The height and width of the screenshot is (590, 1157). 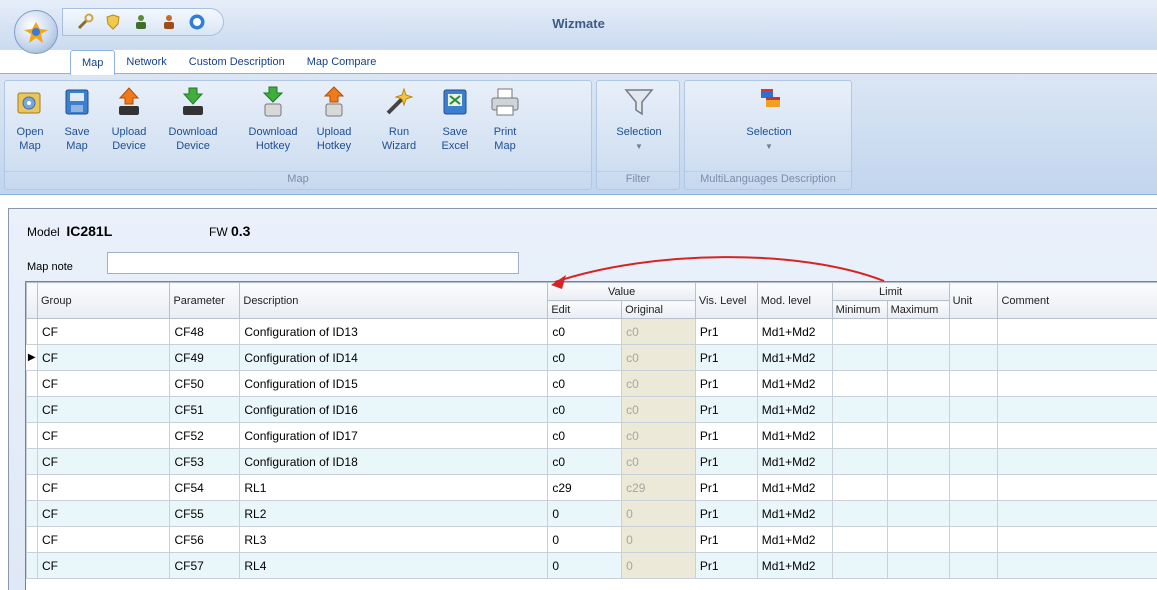 I want to click on column-header-original: Original, so click(x=658, y=309).